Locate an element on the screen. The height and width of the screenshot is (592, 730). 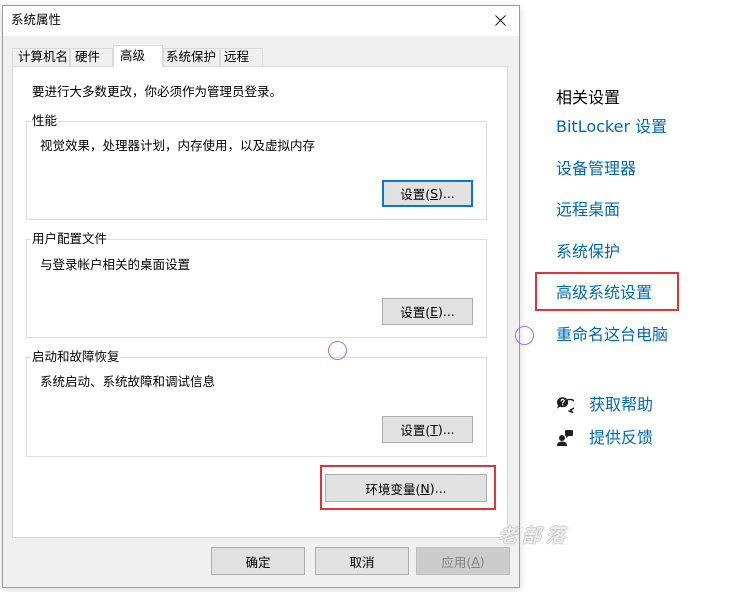
cancel-button: 取消 is located at coordinates (362, 561).